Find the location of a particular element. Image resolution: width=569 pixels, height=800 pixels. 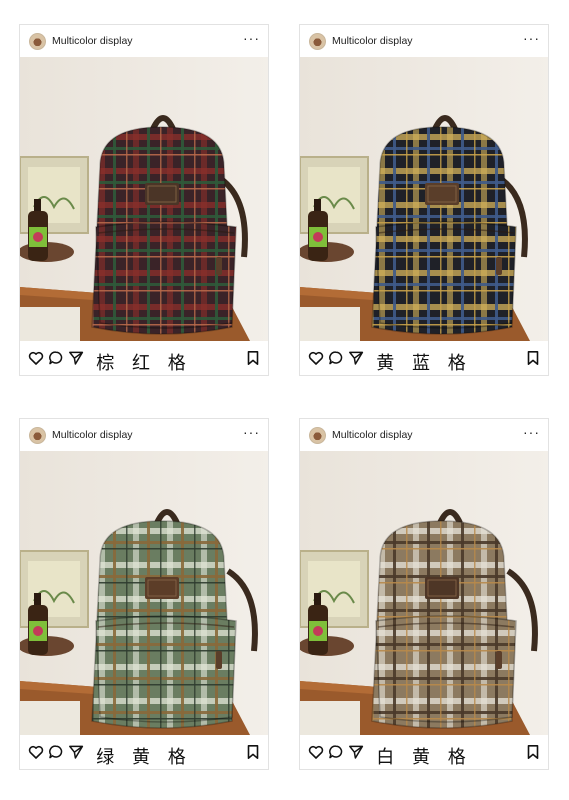

post-actions: 棕 红 格 is located at coordinates (144, 359).